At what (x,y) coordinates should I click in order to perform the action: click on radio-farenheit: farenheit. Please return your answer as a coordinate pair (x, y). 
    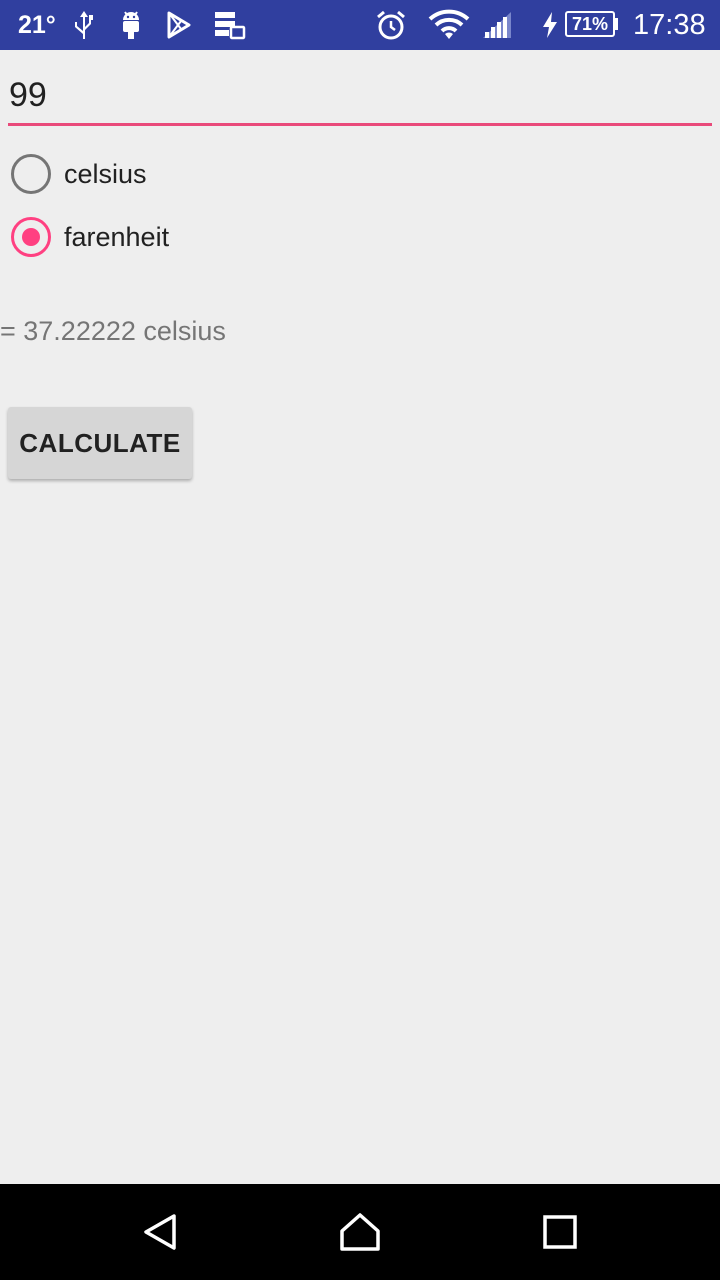
    Looking at the image, I should click on (88, 237).